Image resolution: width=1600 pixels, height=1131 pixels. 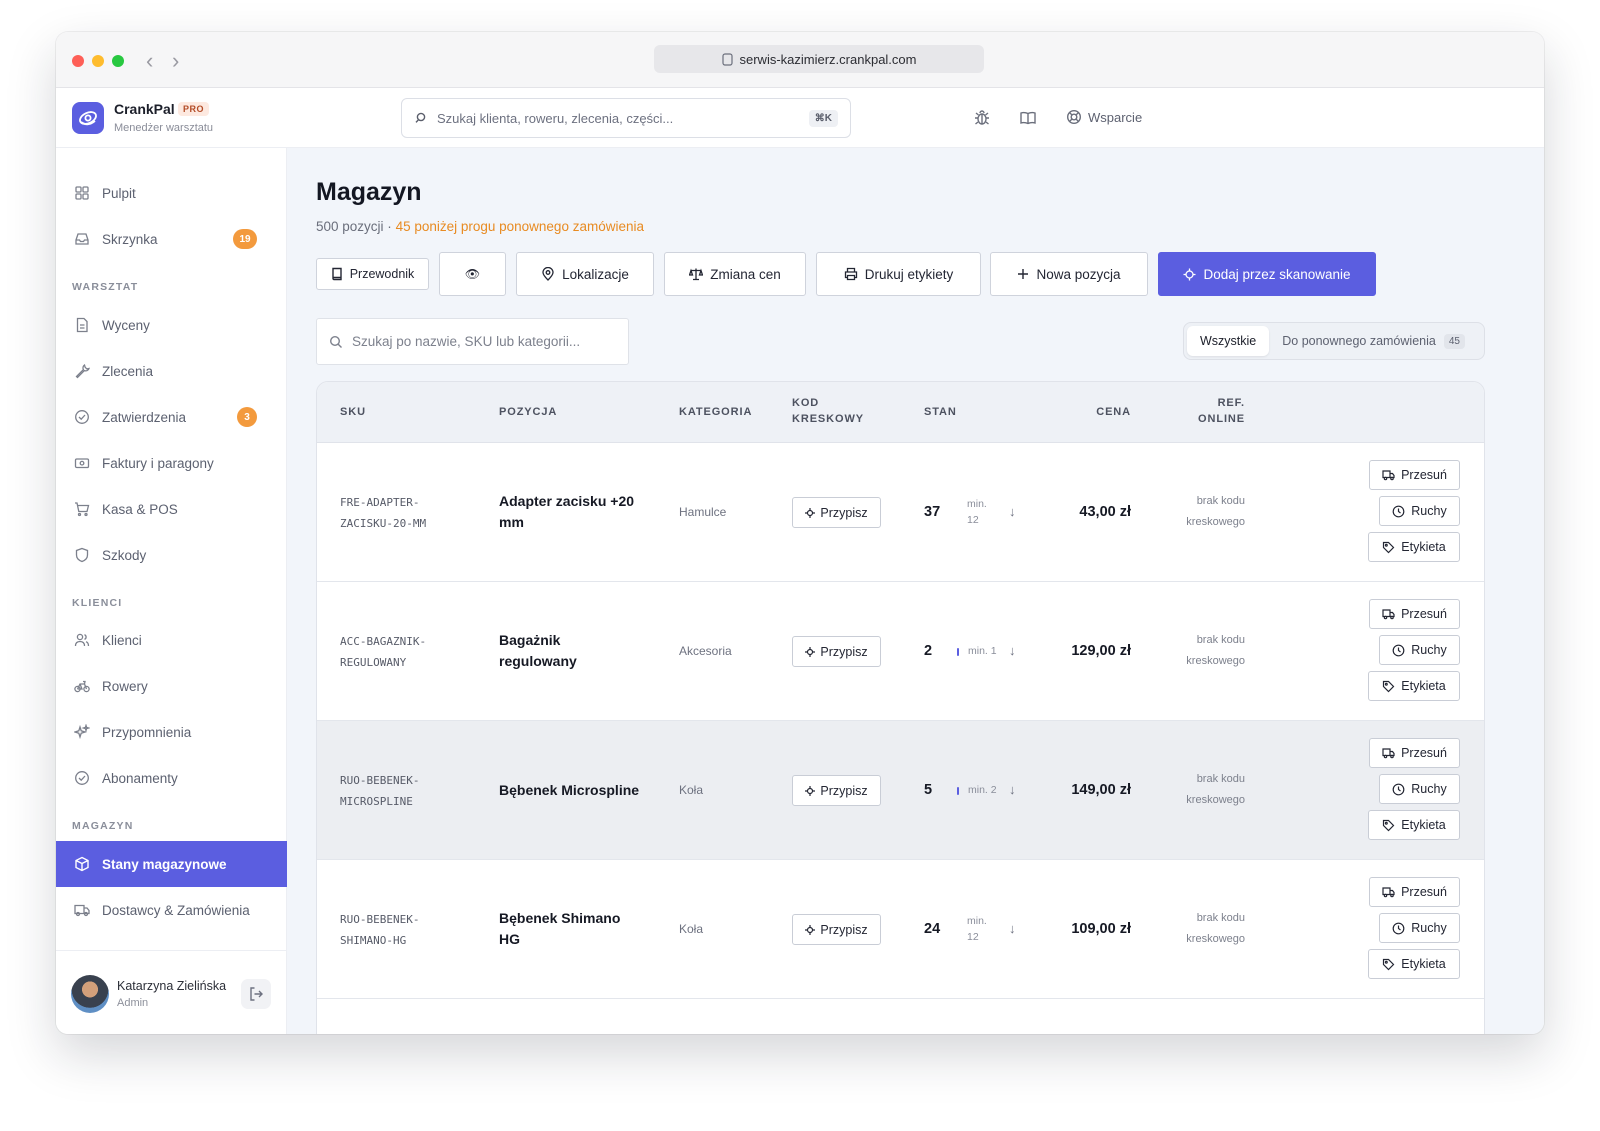 I want to click on sidebar-item-damages: Szkody, so click(x=171, y=555).